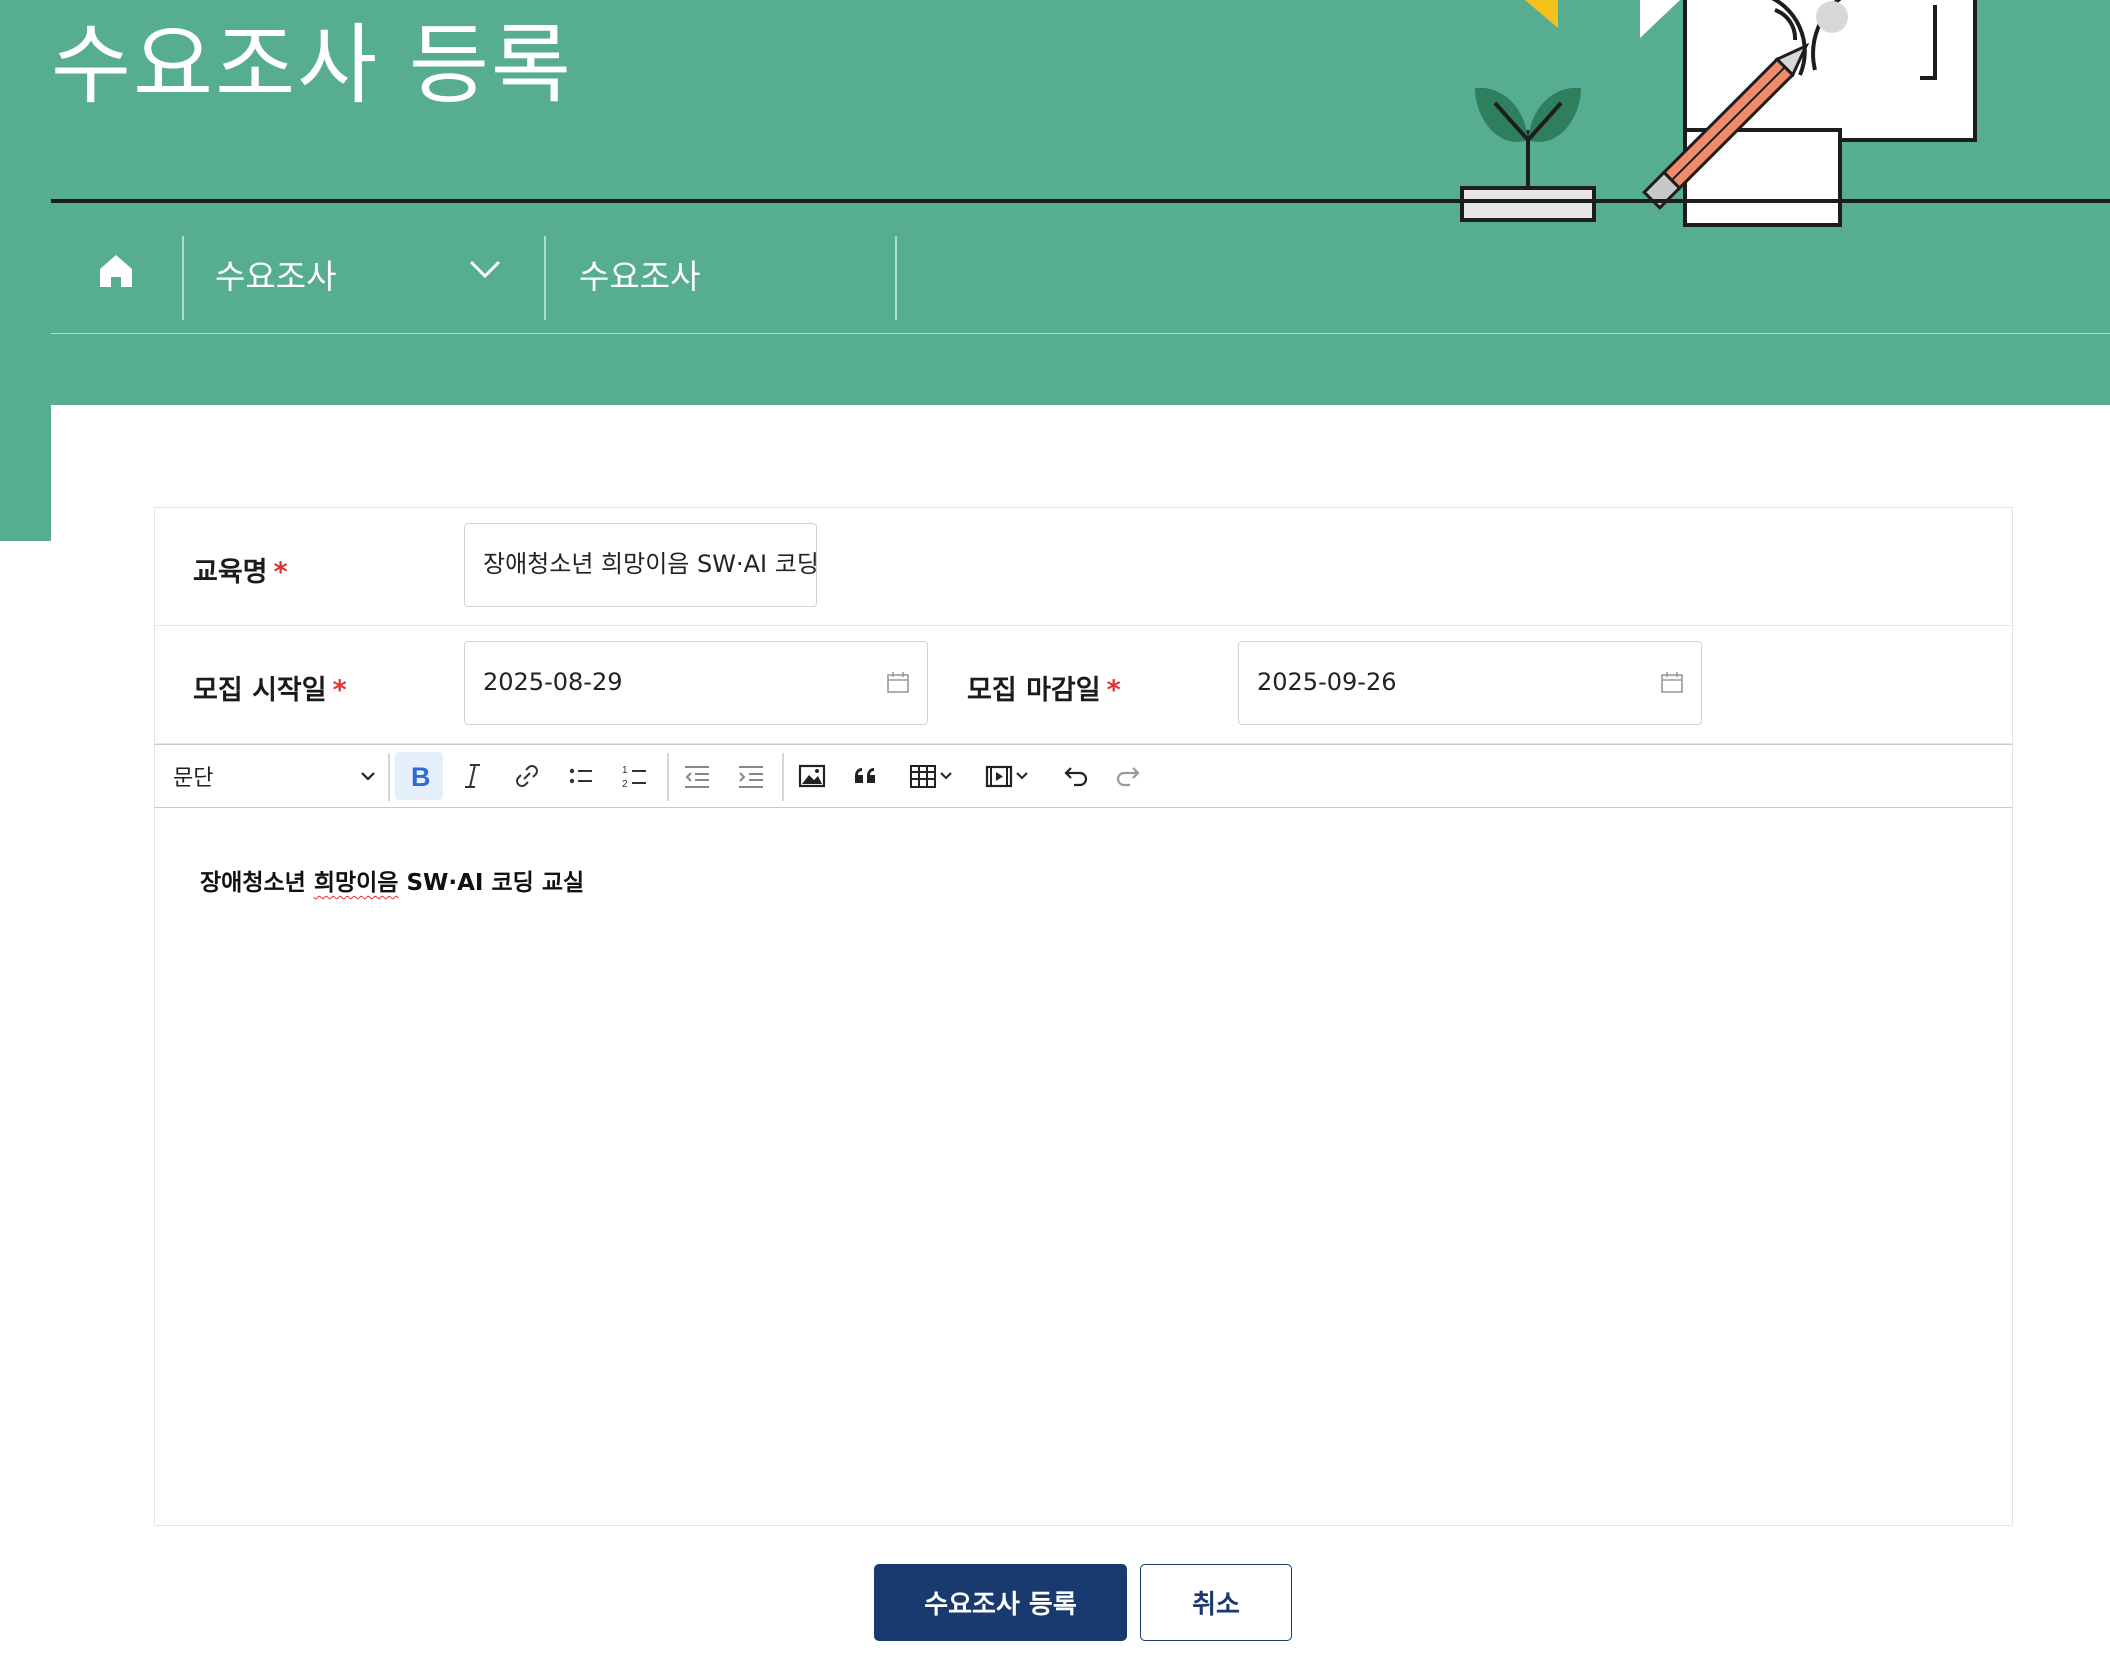  I want to click on redo-button, so click(1129, 776).